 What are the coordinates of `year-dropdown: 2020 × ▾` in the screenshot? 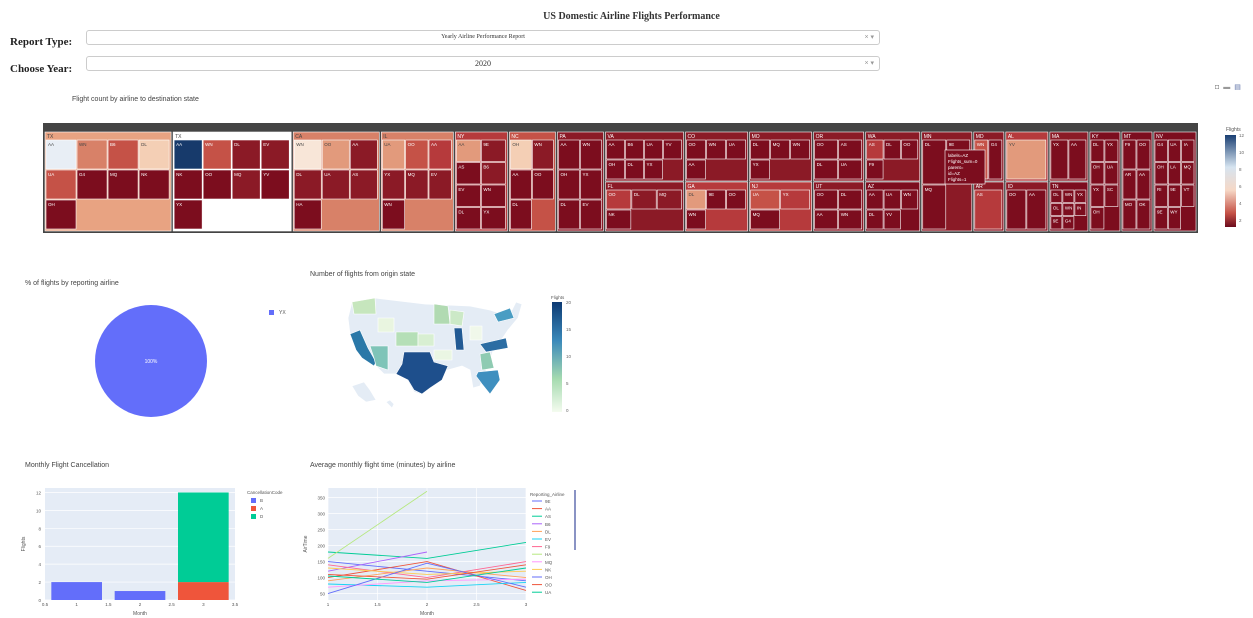 It's located at (483, 63).